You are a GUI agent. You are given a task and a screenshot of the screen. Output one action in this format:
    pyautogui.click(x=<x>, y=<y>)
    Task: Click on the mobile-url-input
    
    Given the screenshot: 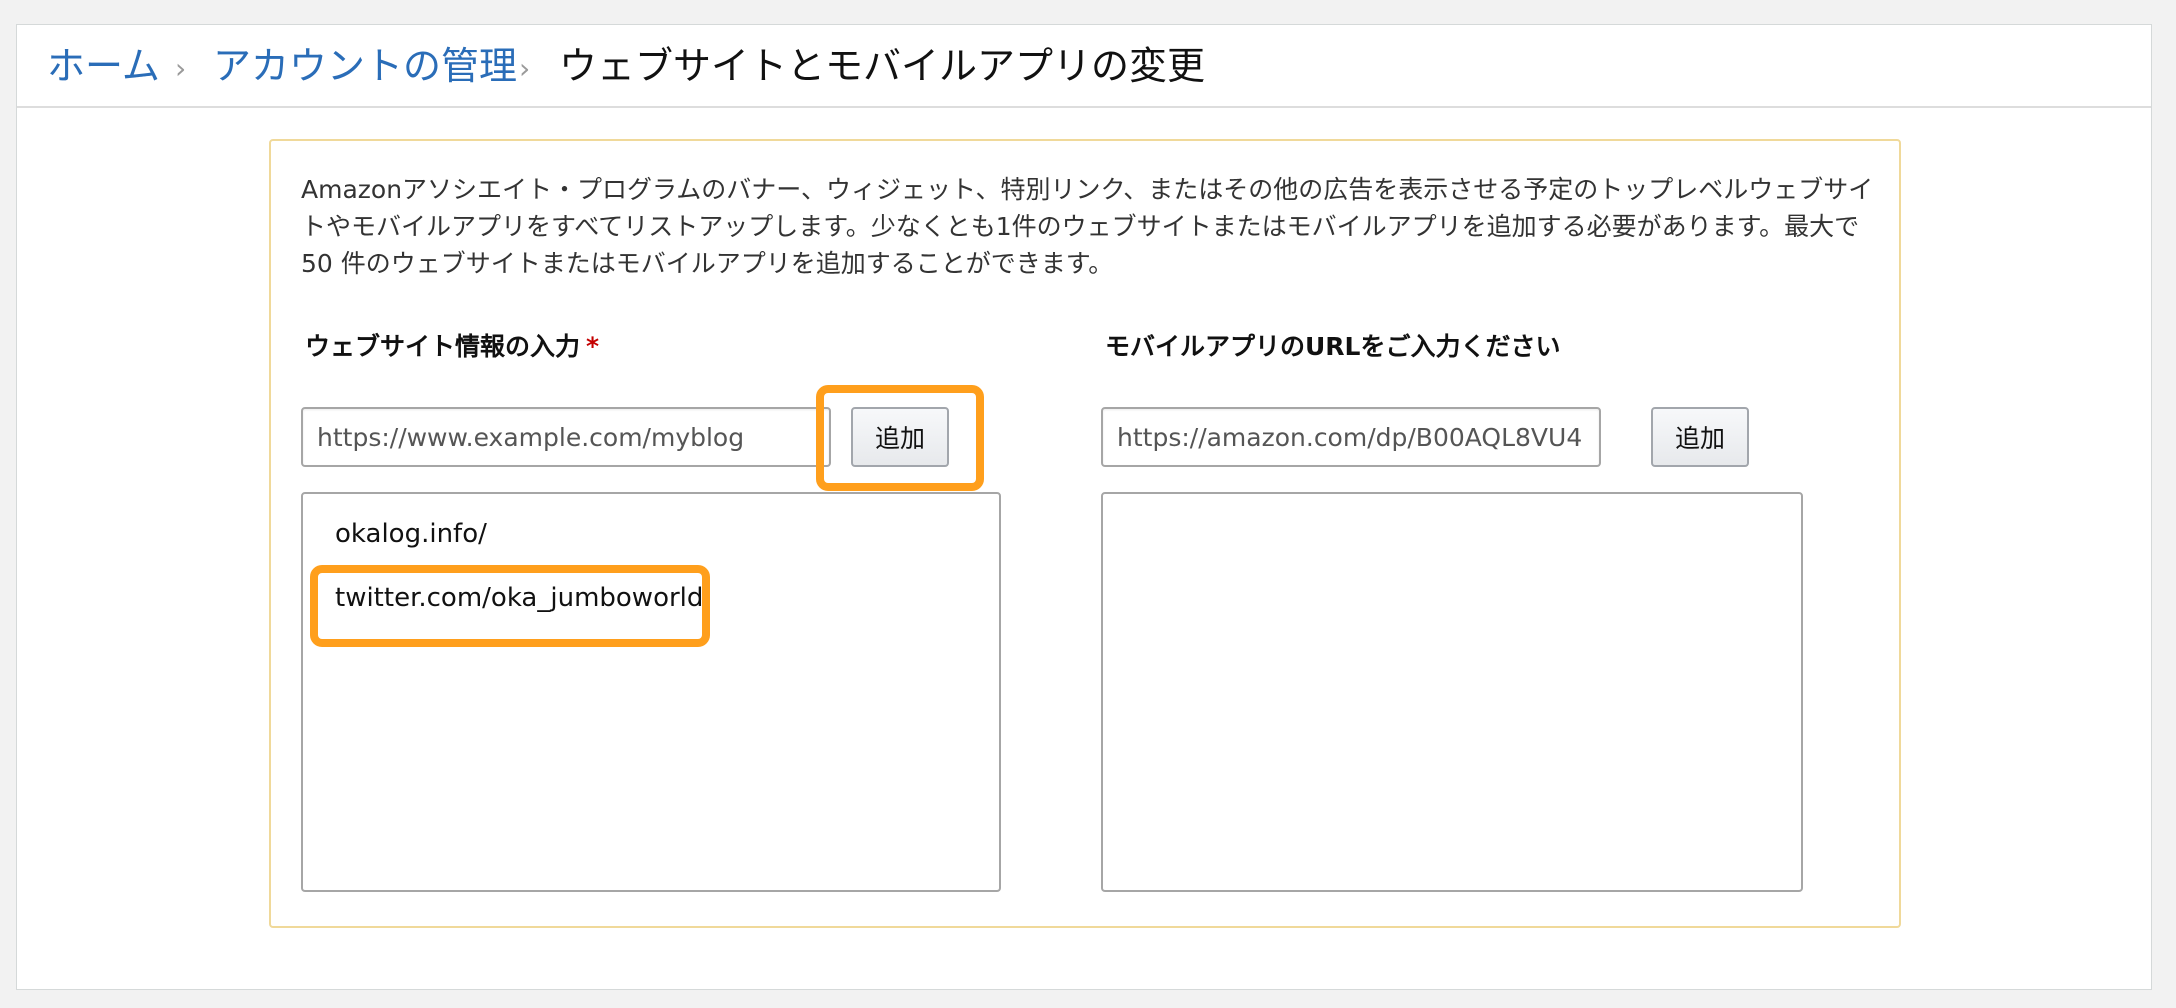 What is the action you would take?
    pyautogui.click(x=1351, y=437)
    